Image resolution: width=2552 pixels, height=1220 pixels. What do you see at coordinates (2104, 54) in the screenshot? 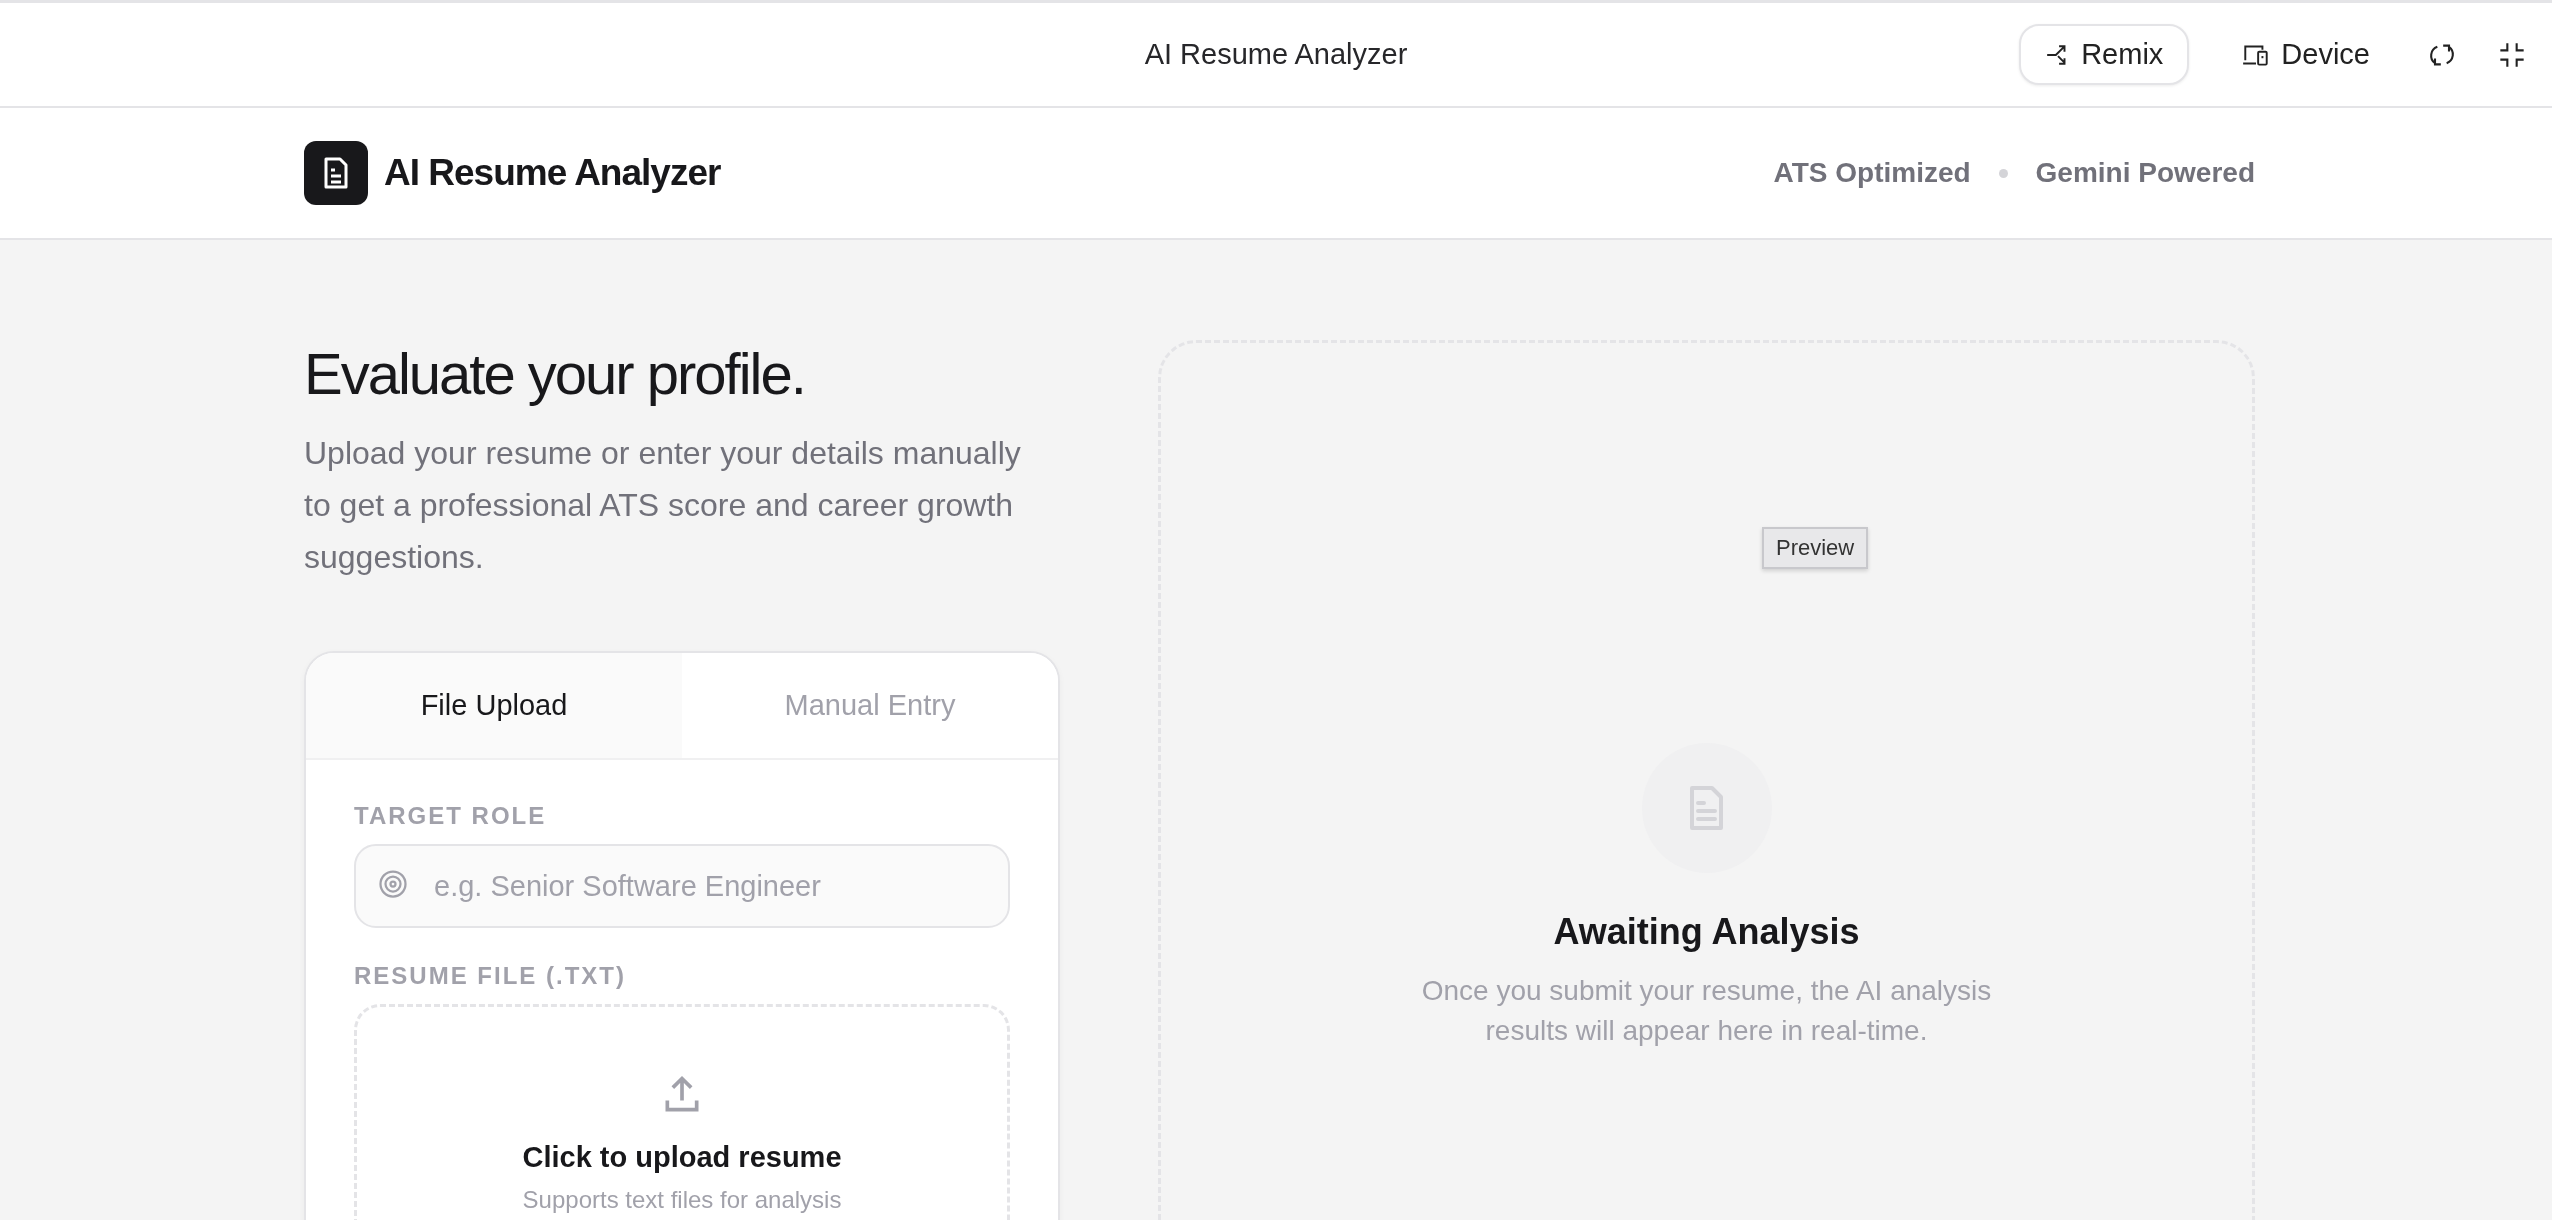
I see `remix-button: Remix` at bounding box center [2104, 54].